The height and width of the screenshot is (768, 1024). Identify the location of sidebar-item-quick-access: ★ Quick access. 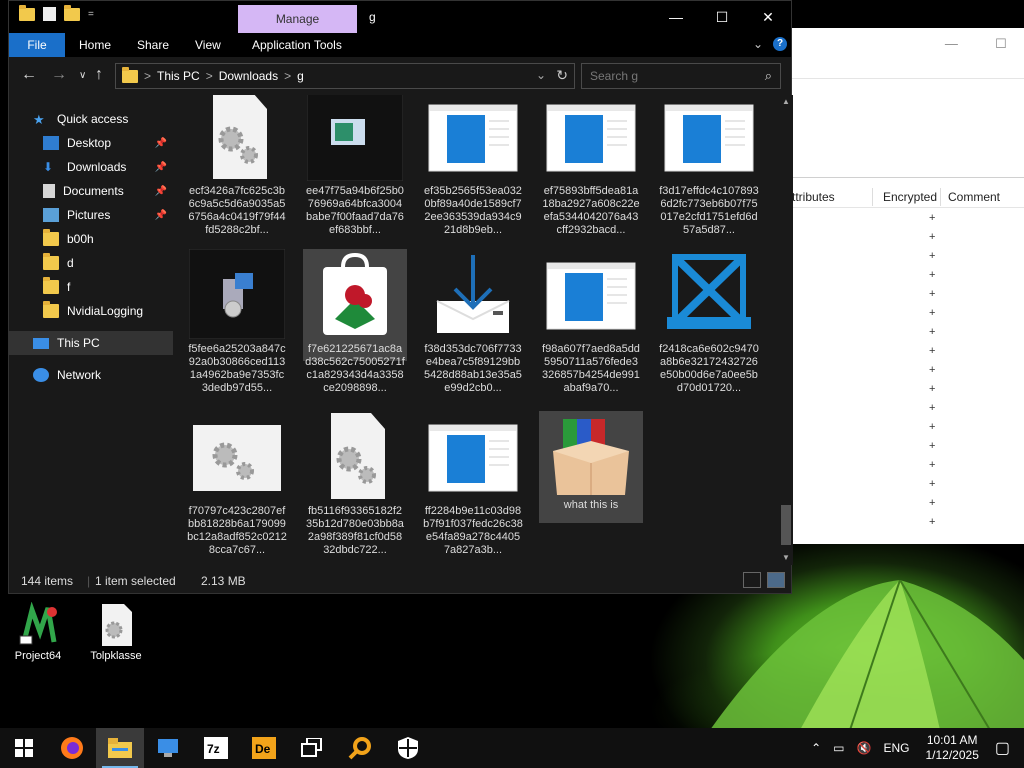
(91, 119).